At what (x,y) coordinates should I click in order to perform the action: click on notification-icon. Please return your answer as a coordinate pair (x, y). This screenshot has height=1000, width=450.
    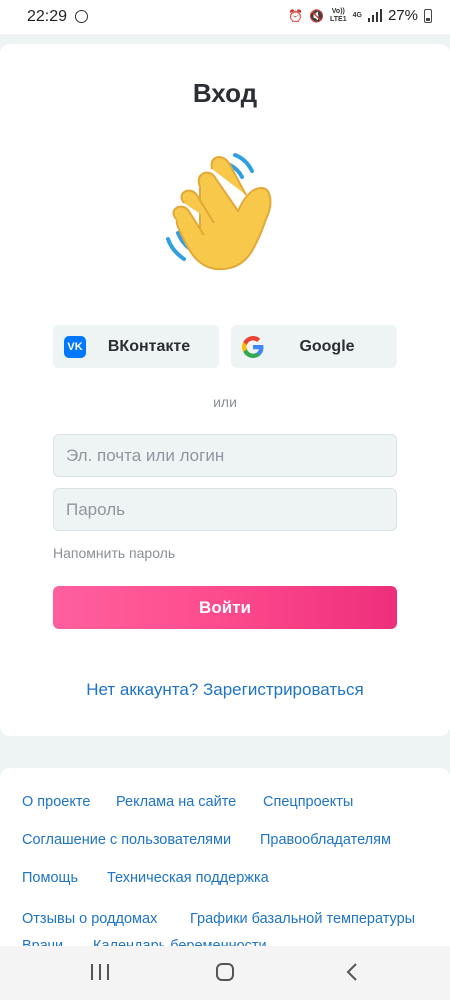
    Looking at the image, I should click on (81, 16).